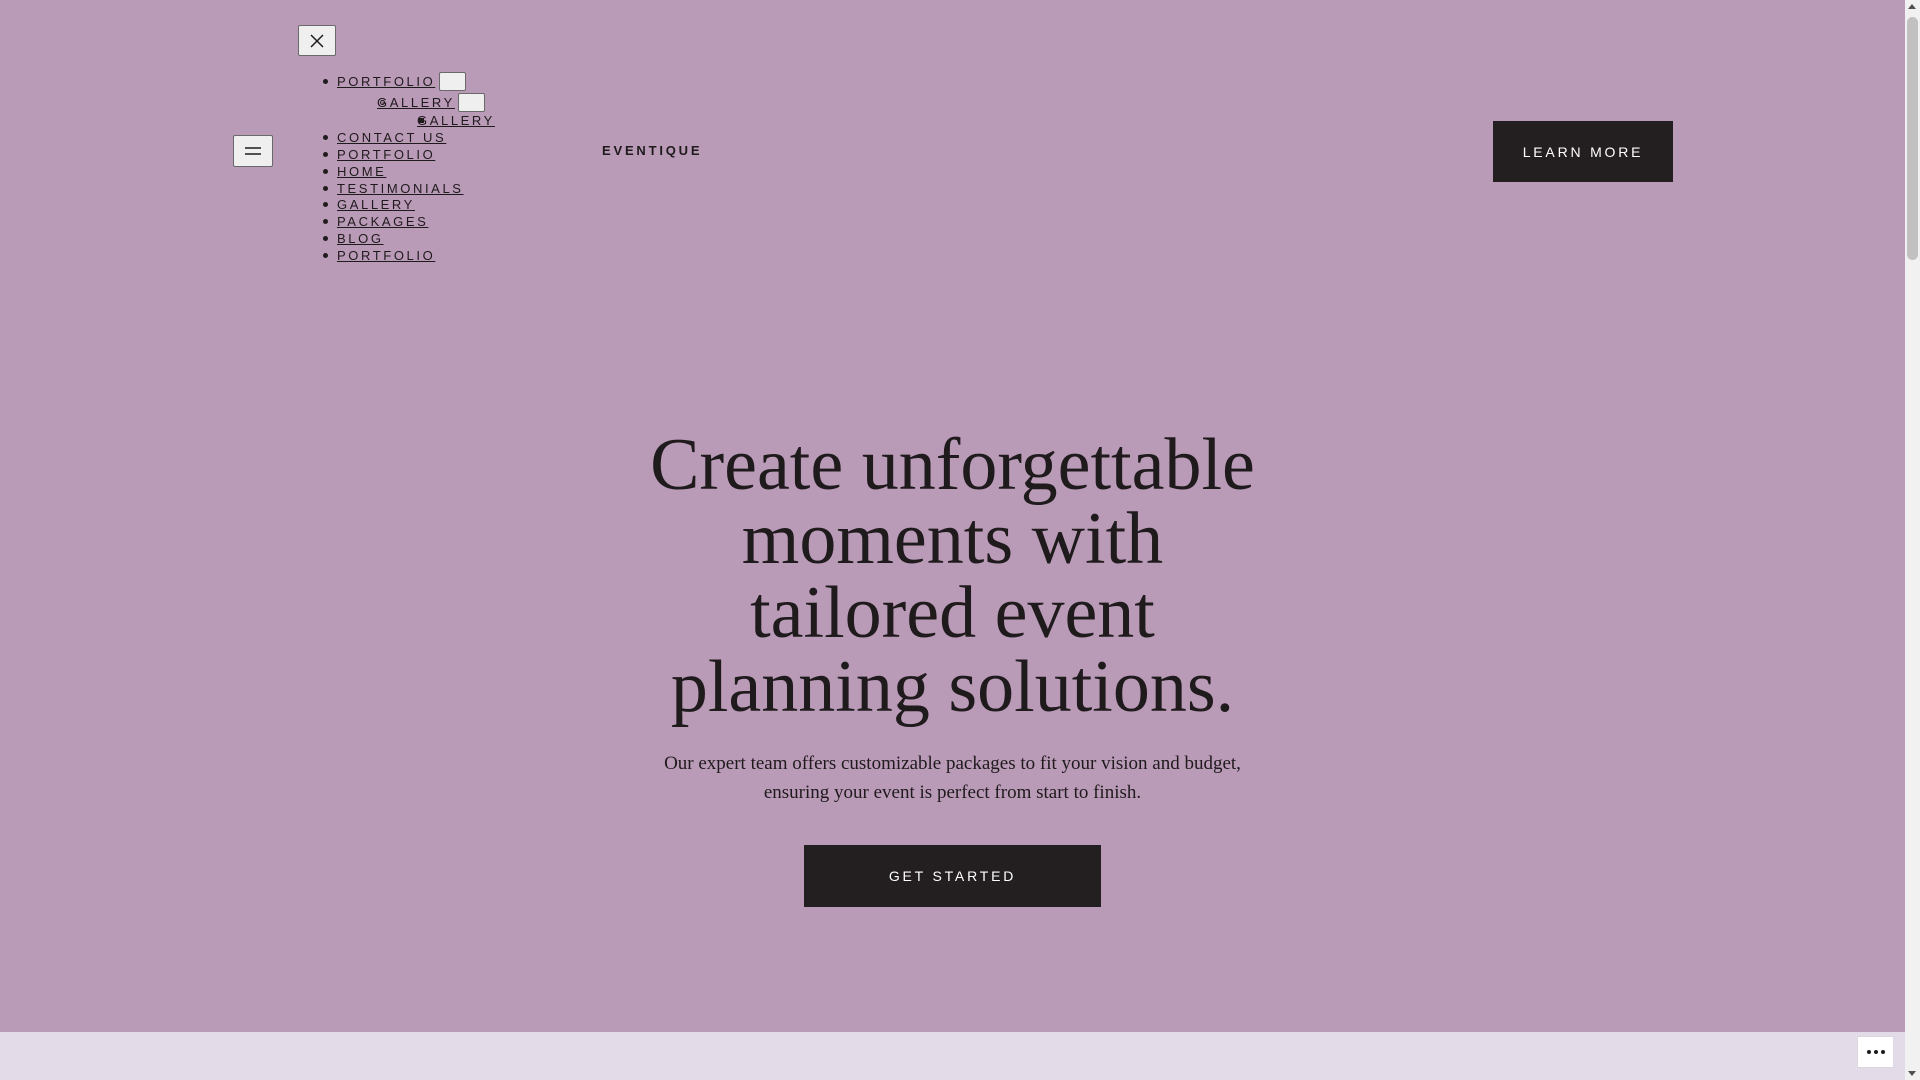 Image resolution: width=1920 pixels, height=1080 pixels. Describe the element at coordinates (376, 204) in the screenshot. I see `nav-item-gallery: GALLERY` at that location.